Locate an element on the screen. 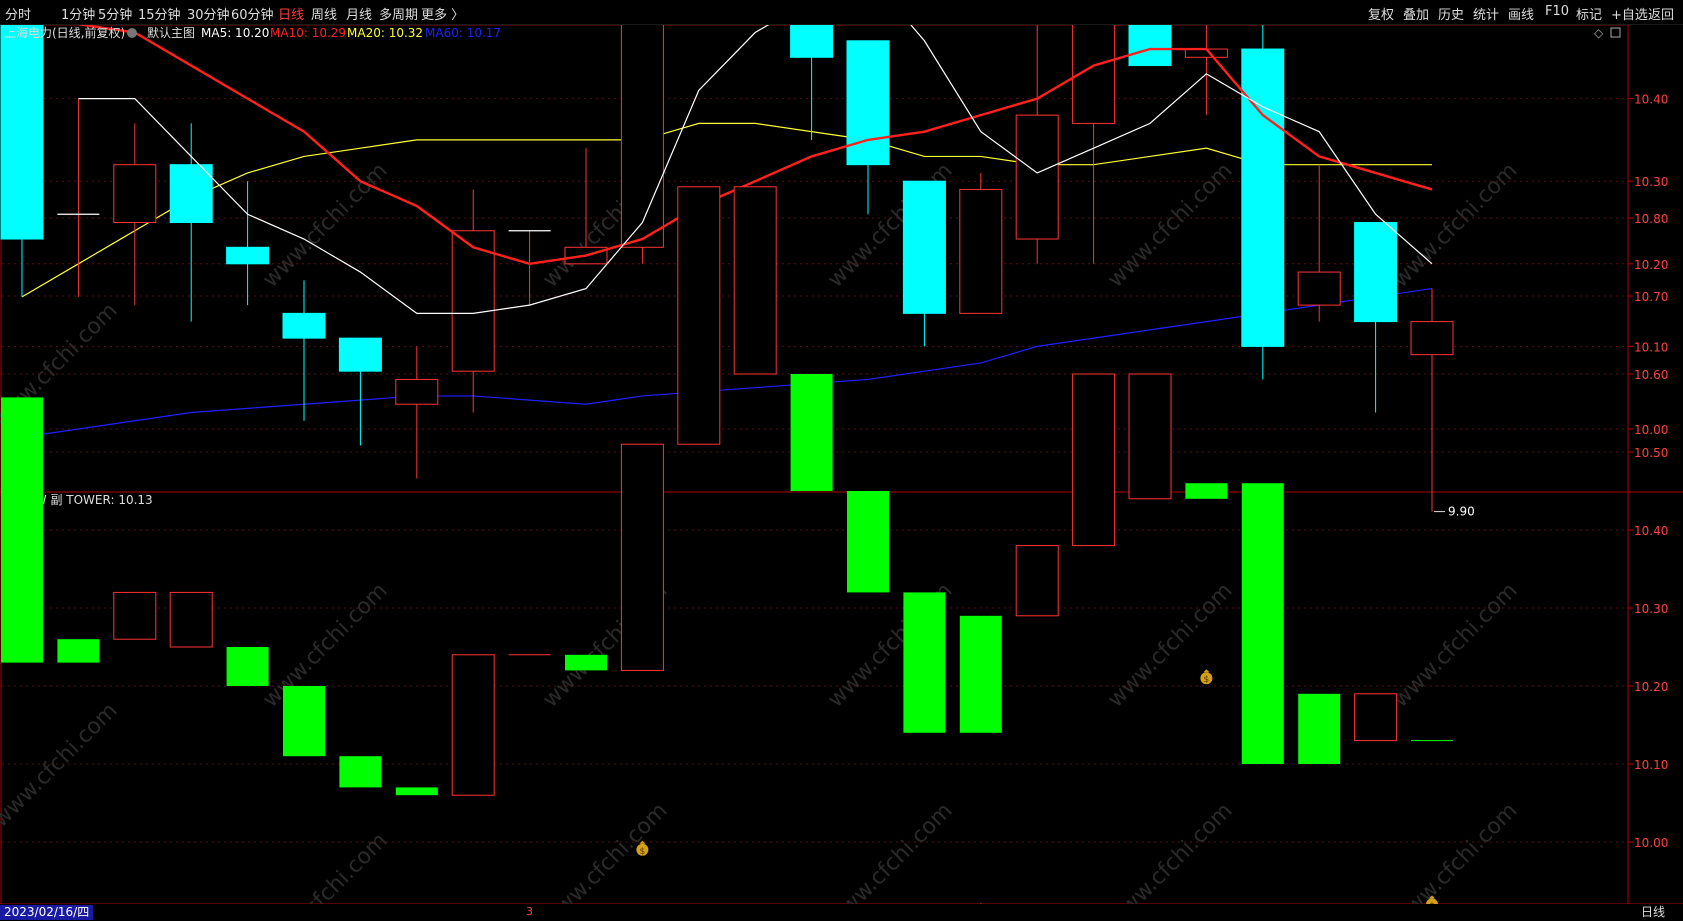 Image resolution: width=1683 pixels, height=921 pixels. toolbar-button-5: F10 is located at coordinates (1557, 11).